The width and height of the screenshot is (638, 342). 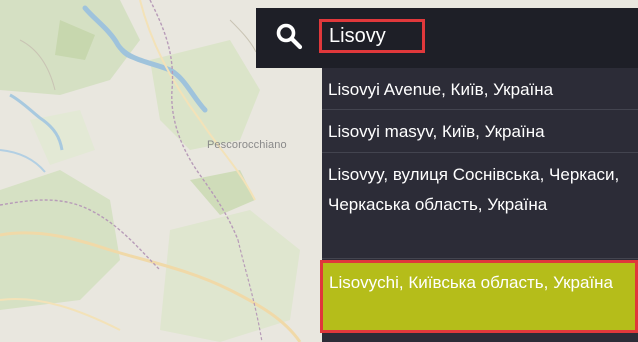 I want to click on search-result-item: Lisovyi masyv, Київ, Україна, so click(x=480, y=132).